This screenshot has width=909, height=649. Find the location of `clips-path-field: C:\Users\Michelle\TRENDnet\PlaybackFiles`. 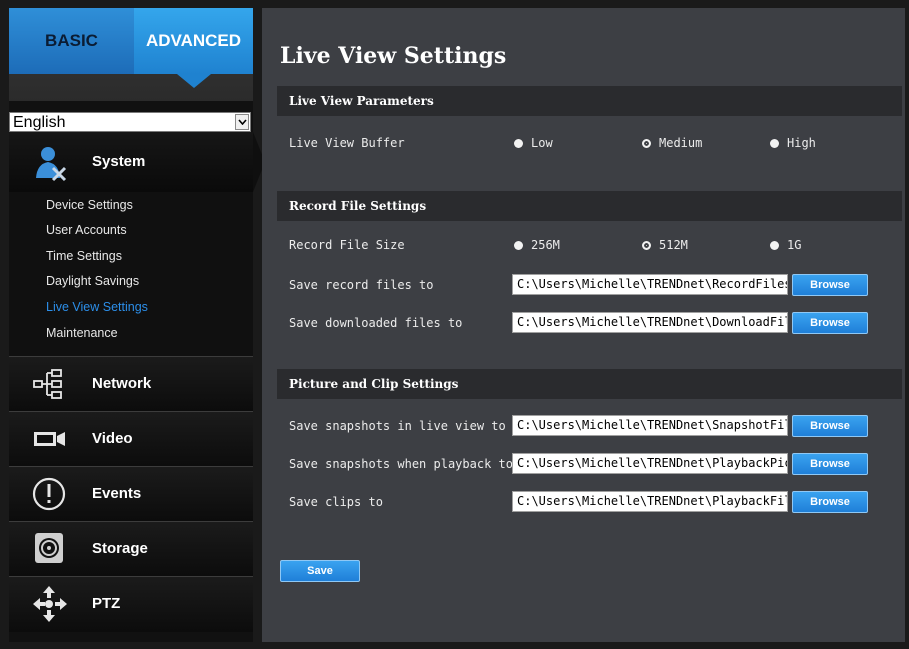

clips-path-field: C:\Users\Michelle\TRENDnet\PlaybackFiles is located at coordinates (650, 501).